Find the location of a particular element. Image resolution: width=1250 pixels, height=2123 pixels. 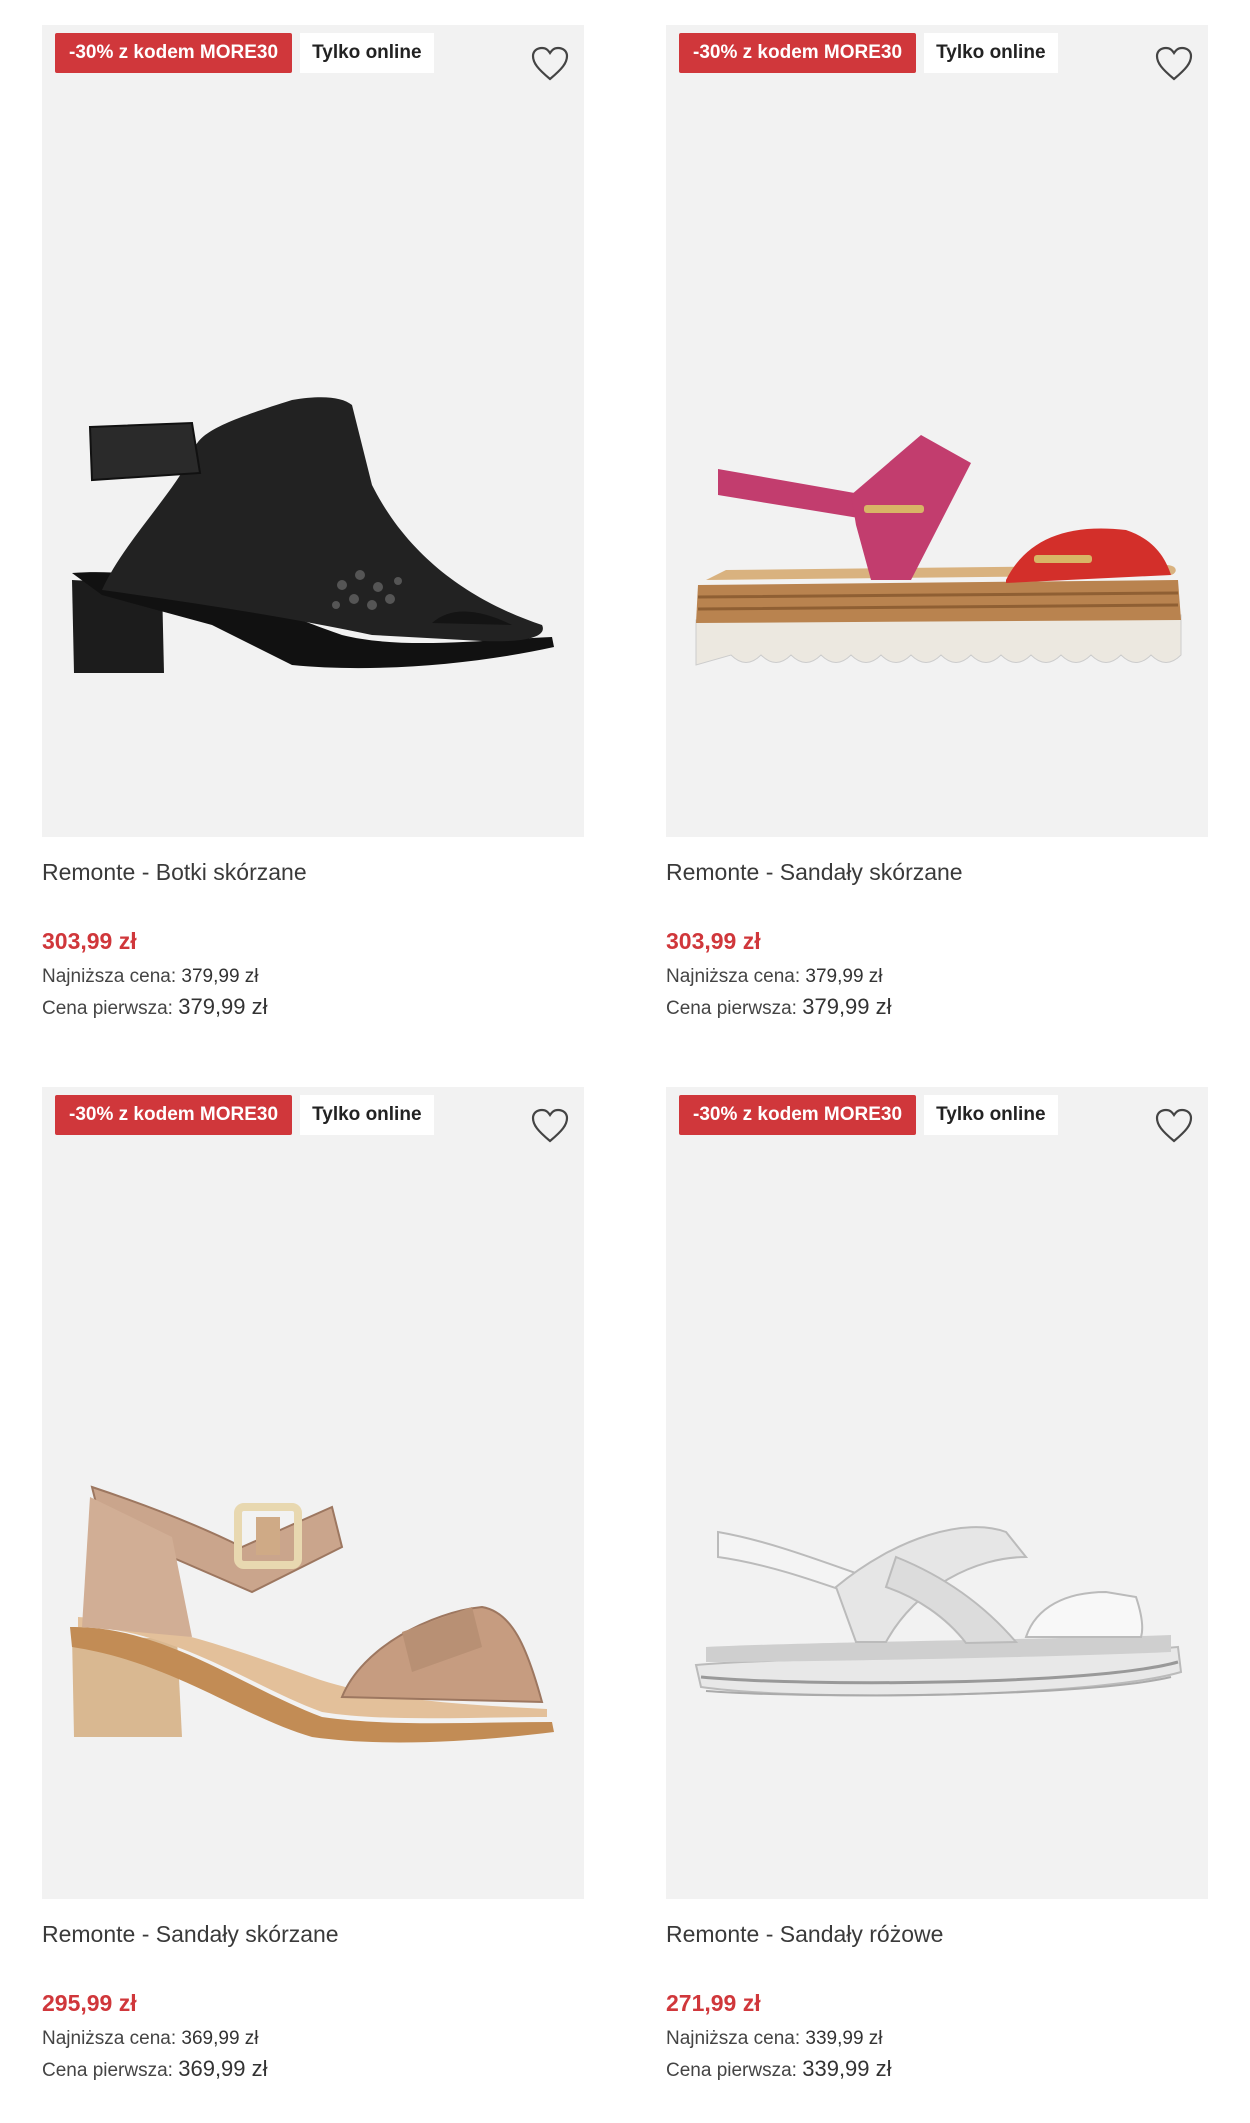

original-price: Cena pierwsza: 339,99 zł is located at coordinates (937, 2069).